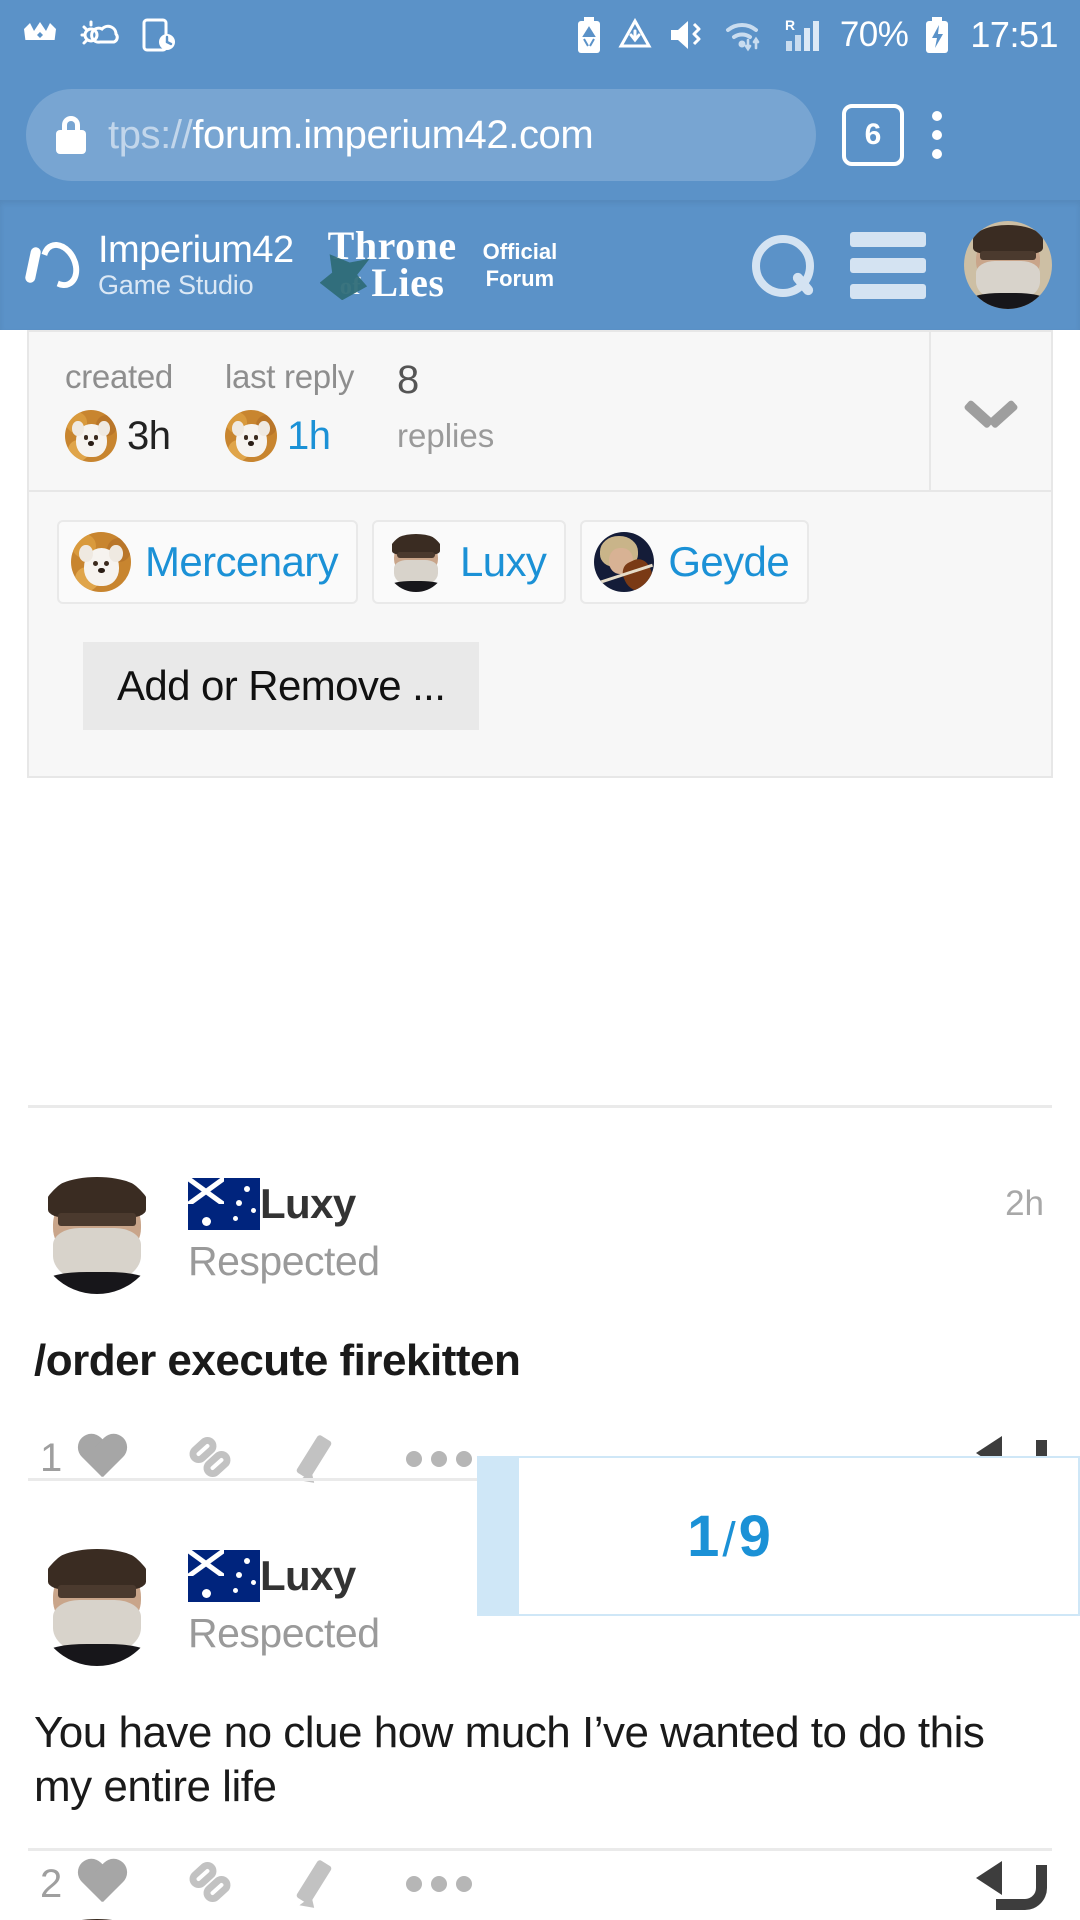  Describe the element at coordinates (408, 282) in the screenshot. I see `game-title-line2: Lies` at that location.